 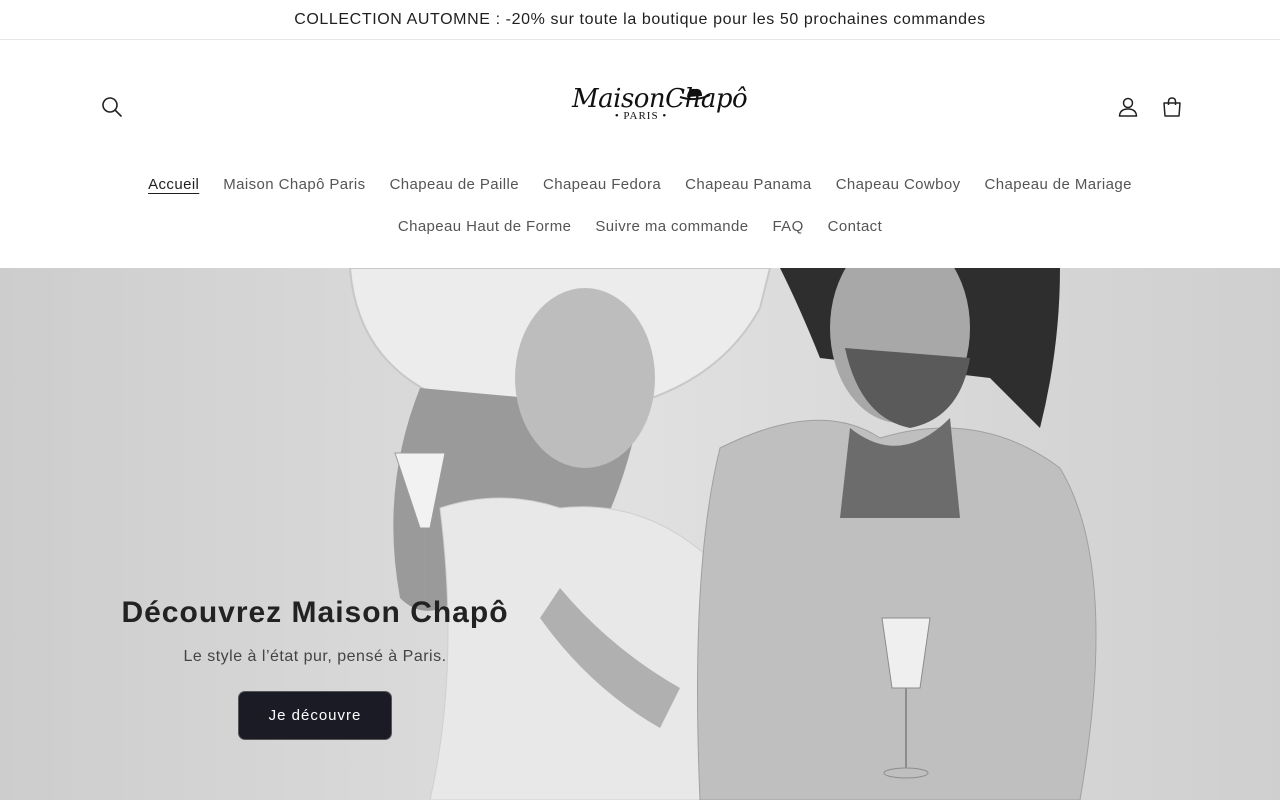 I want to click on account-icon, so click(x=1128, y=107).